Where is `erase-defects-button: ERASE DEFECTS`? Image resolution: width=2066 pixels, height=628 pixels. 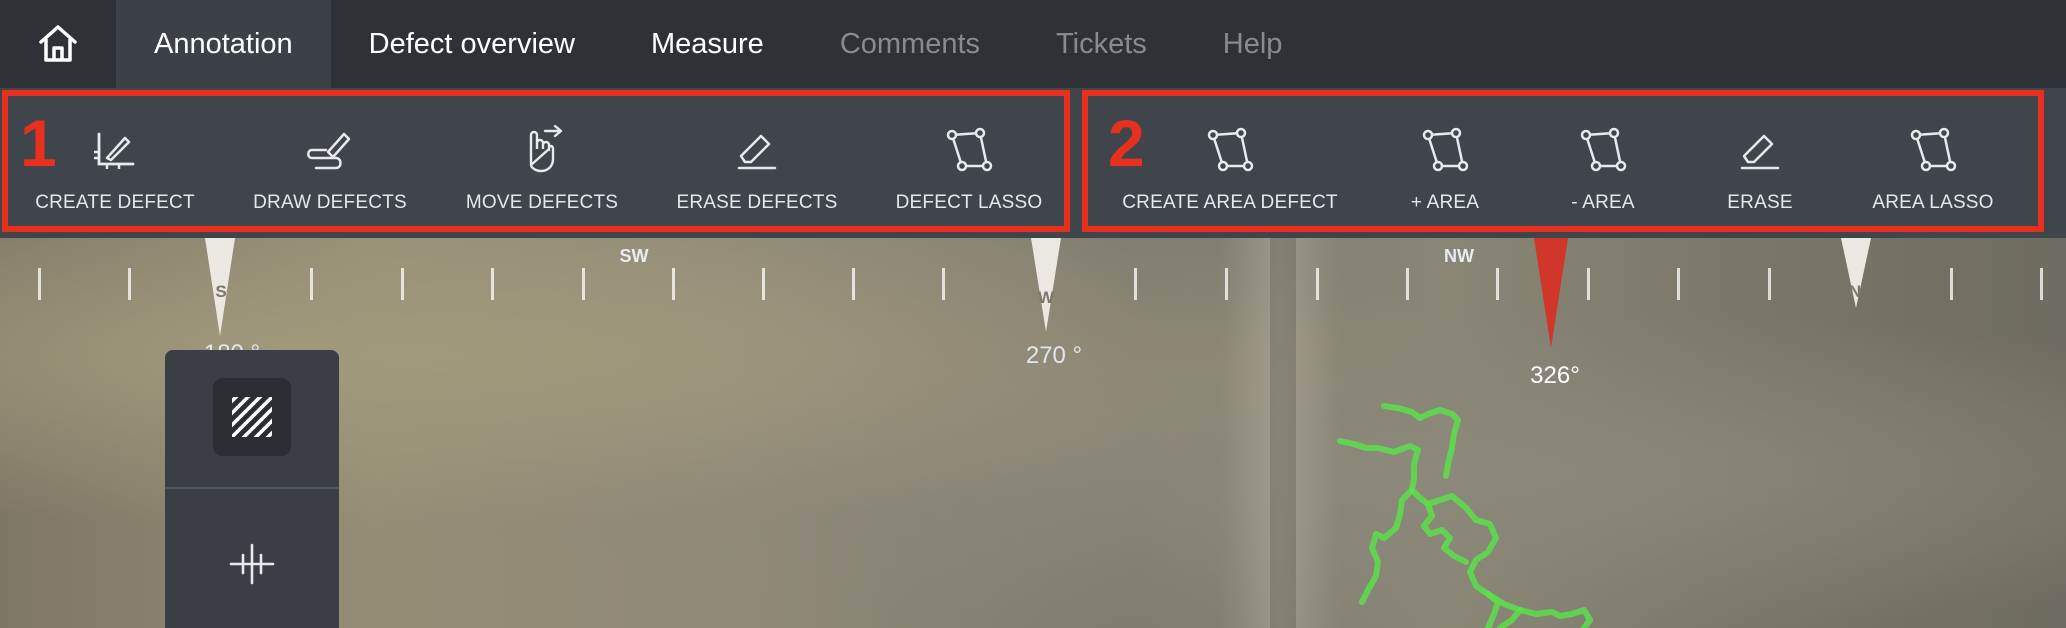
erase-defects-button: ERASE DEFECTS is located at coordinates (757, 163).